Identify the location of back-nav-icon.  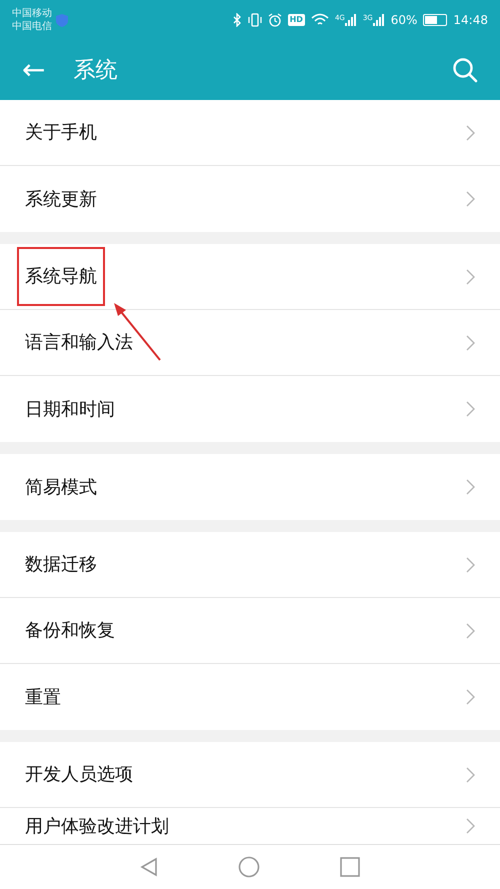
(149, 867).